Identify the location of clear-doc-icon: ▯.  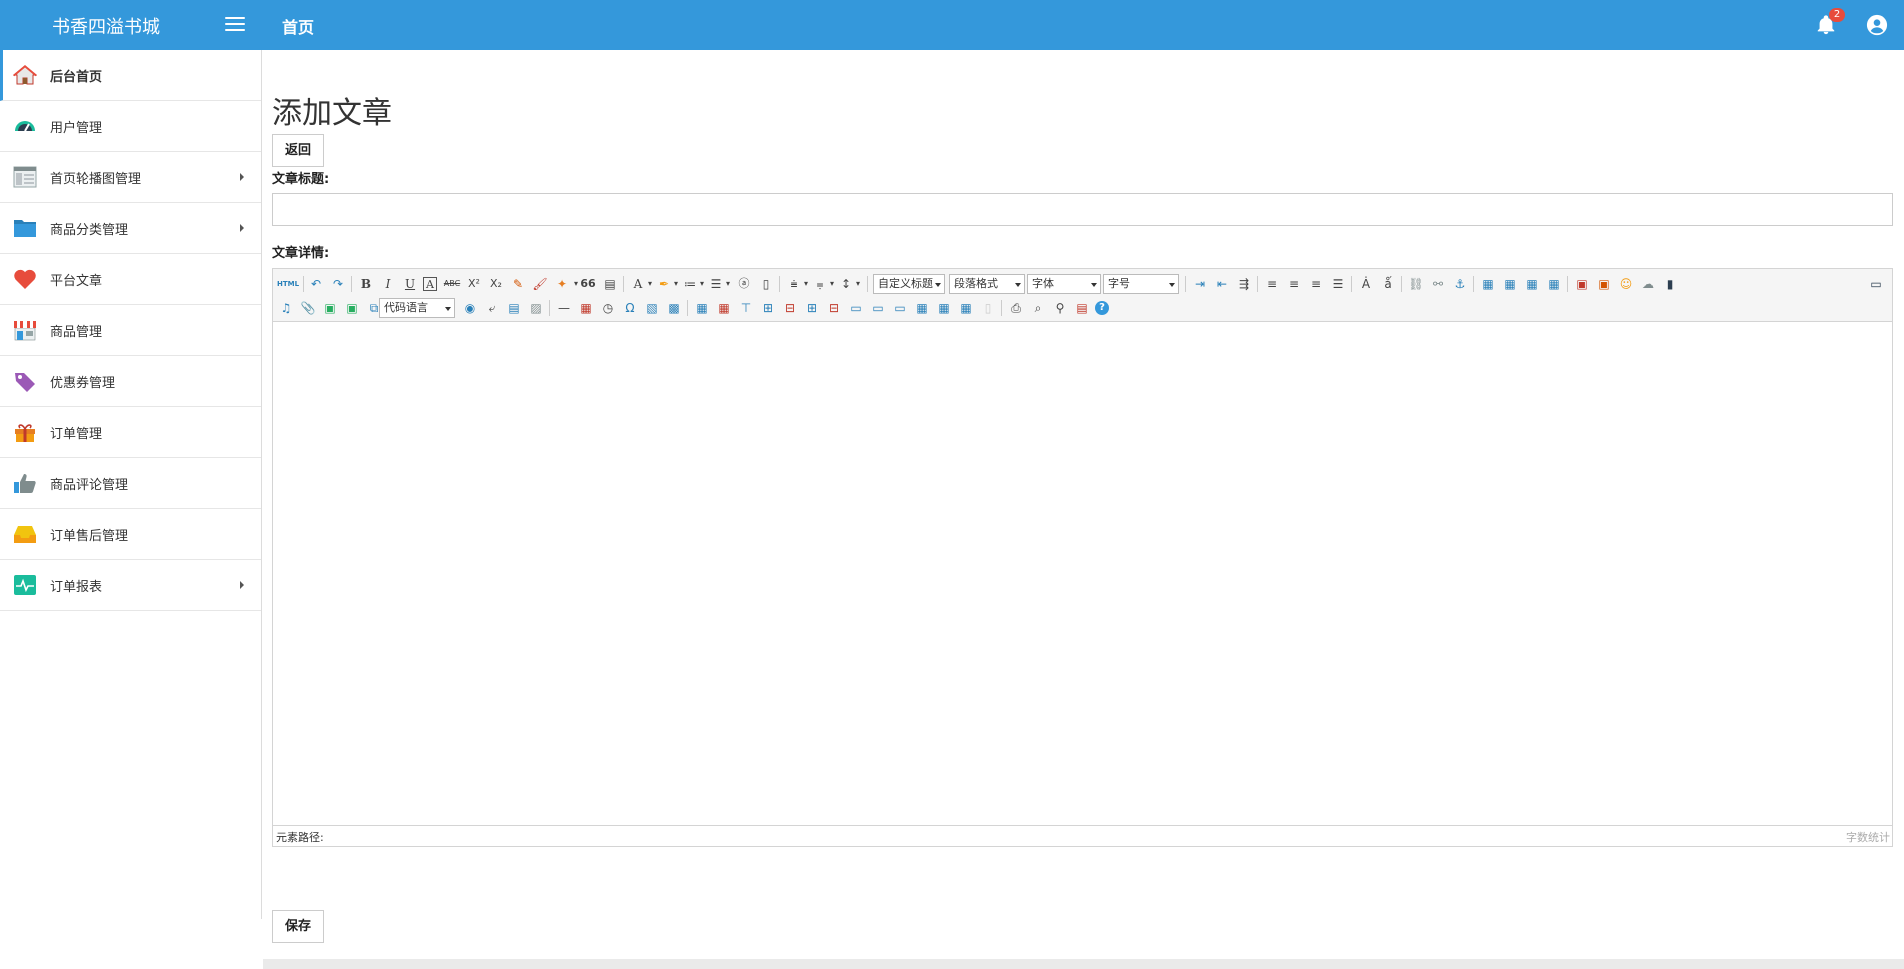
(766, 284).